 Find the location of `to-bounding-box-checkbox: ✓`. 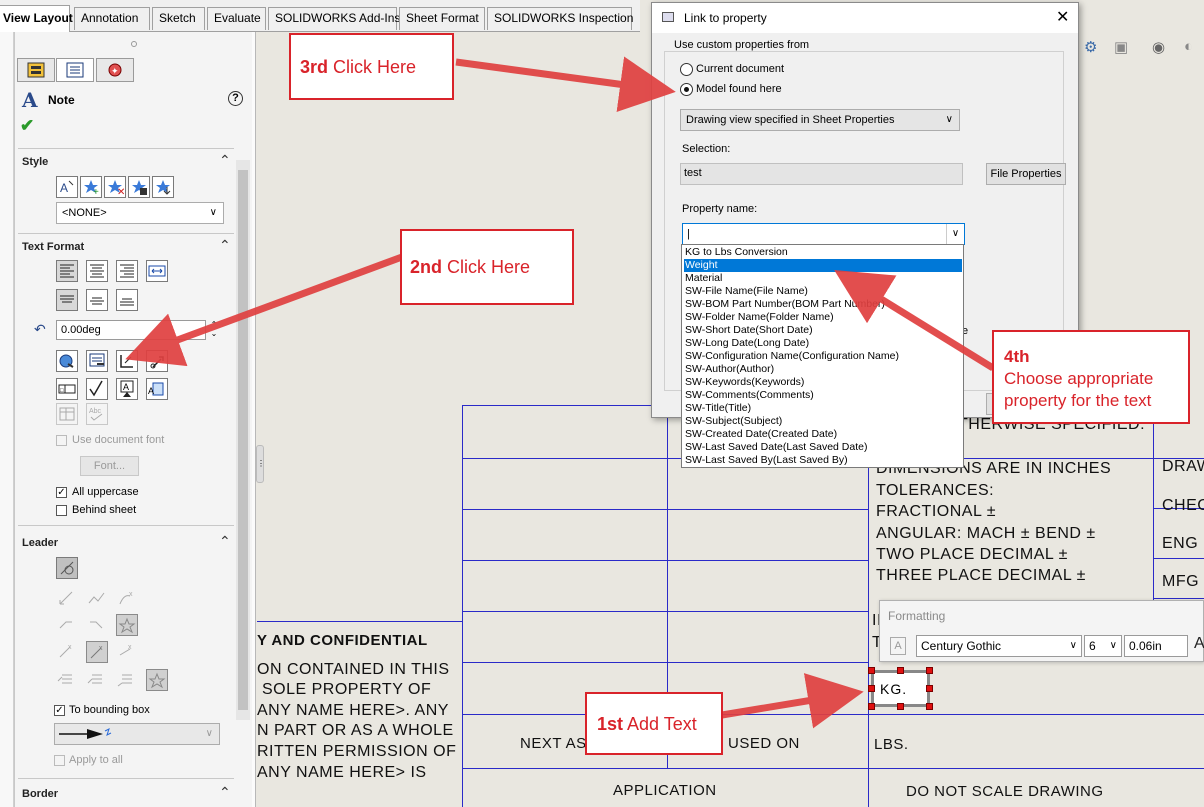

to-bounding-box-checkbox: ✓ is located at coordinates (59, 710).